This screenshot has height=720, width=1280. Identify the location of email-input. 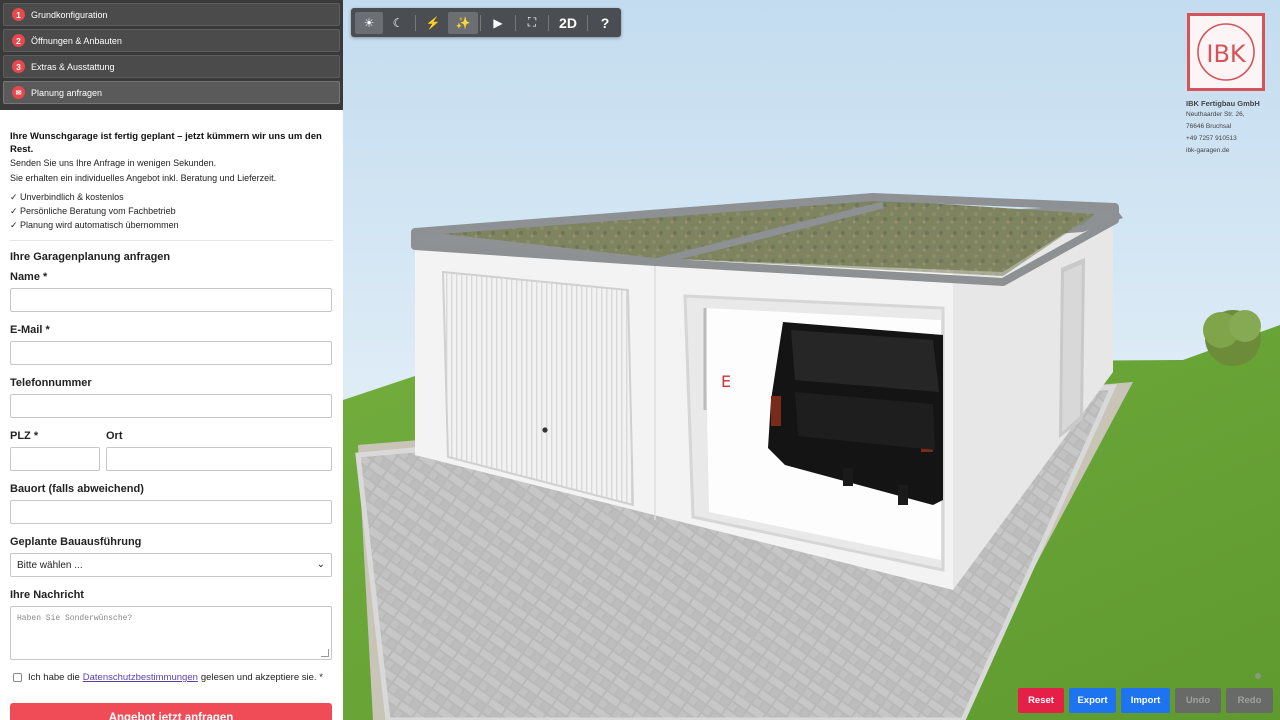
(171, 353).